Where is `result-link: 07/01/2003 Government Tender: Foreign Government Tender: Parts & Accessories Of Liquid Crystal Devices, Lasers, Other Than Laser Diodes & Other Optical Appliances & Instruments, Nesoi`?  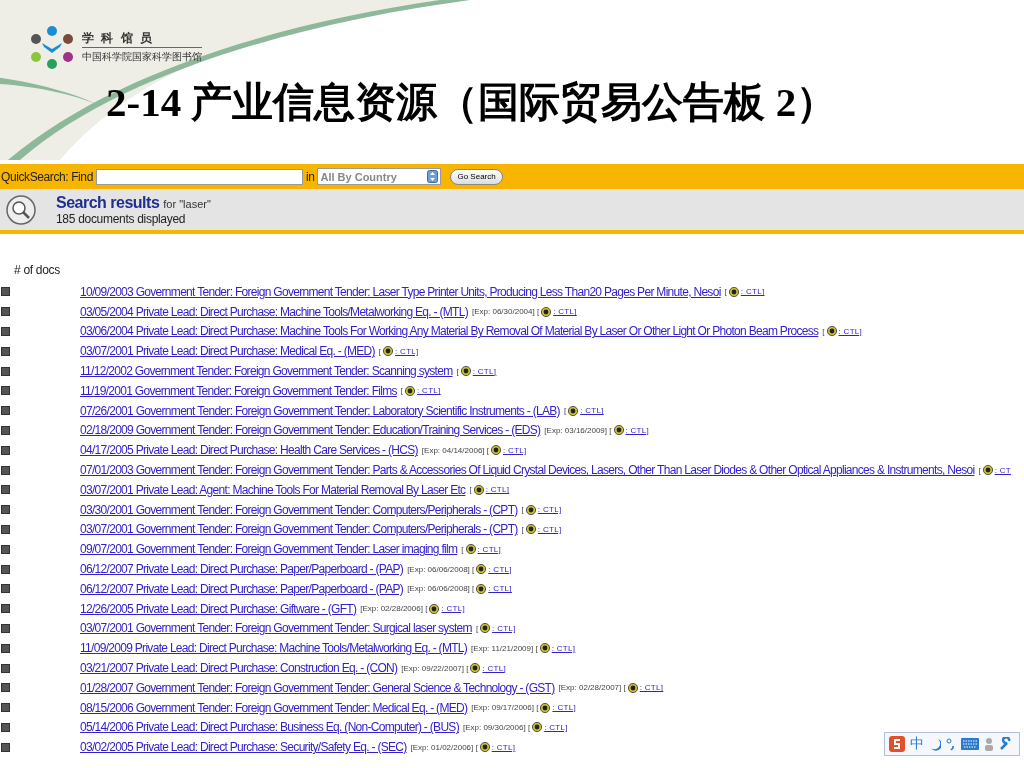
result-link: 07/01/2003 Government Tender: Foreign Government Tender: Parts & Accessories Of Liquid Crystal Devices, Lasers, Other Than Laser Diodes & Other Optical Appliances & Instruments, Nesoi is located at coordinates (527, 470).